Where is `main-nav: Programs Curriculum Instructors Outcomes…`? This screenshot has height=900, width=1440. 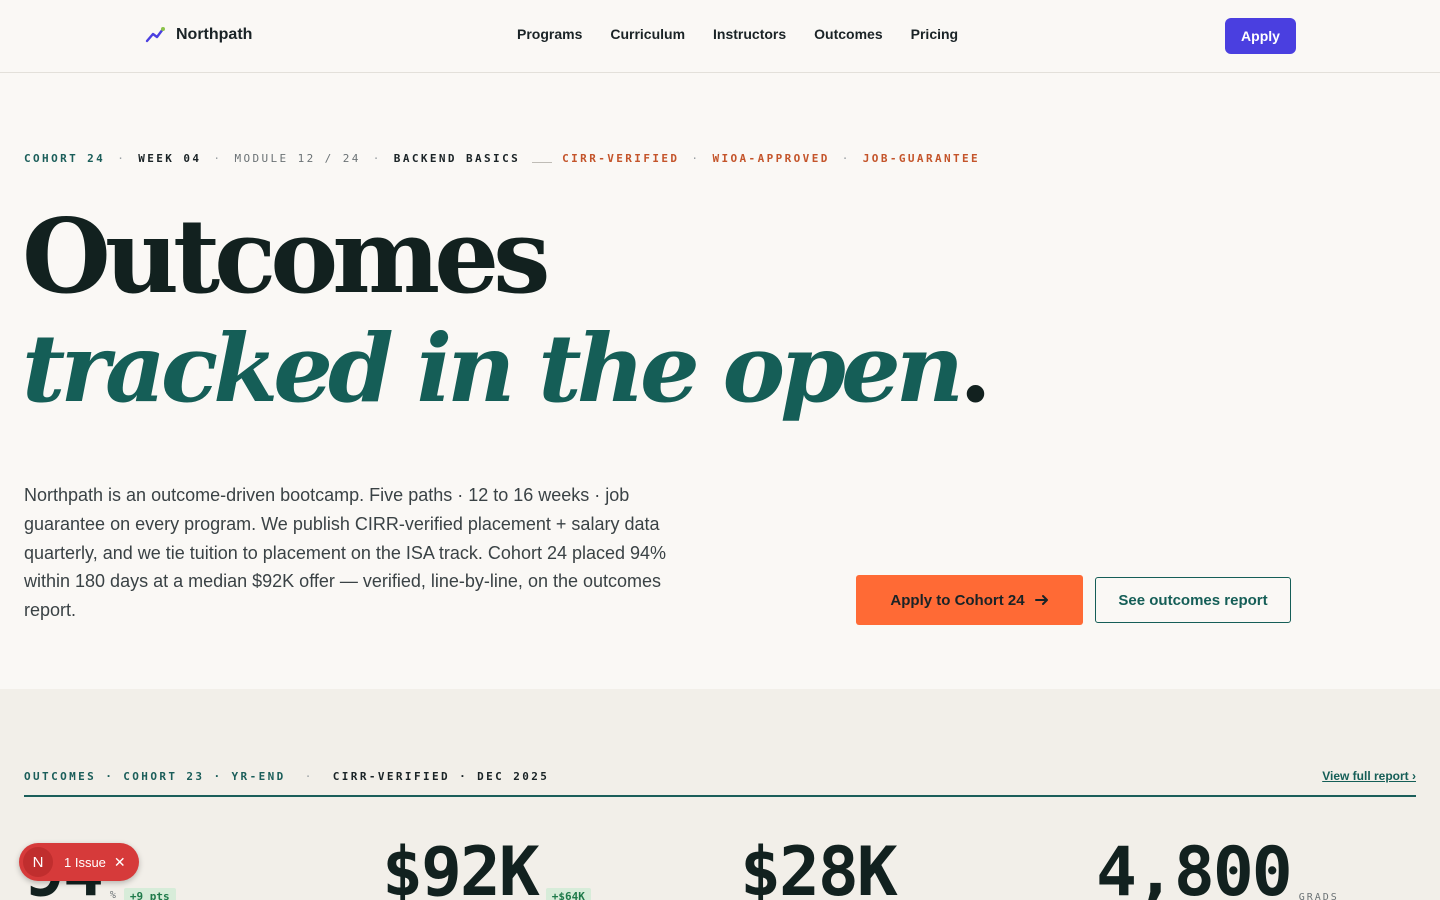
main-nav: Programs Curriculum Instructors Outcomes… is located at coordinates (737, 34).